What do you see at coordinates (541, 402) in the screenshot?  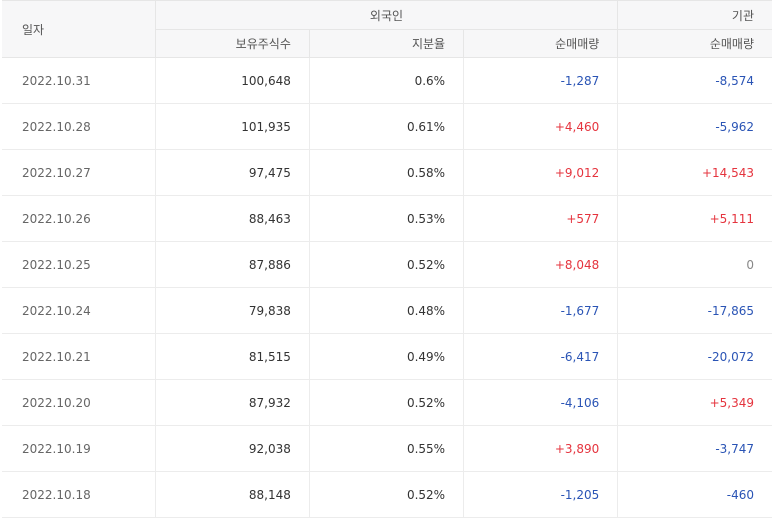 I see `foreign-net-cell: -4,106` at bounding box center [541, 402].